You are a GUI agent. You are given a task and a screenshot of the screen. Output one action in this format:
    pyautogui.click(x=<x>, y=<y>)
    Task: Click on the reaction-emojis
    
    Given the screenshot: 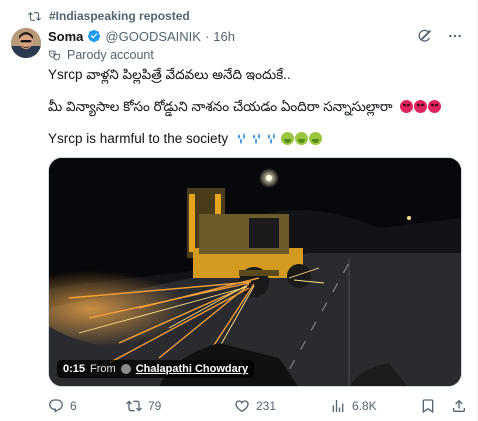 What is the action you would take?
    pyautogui.click(x=279, y=138)
    